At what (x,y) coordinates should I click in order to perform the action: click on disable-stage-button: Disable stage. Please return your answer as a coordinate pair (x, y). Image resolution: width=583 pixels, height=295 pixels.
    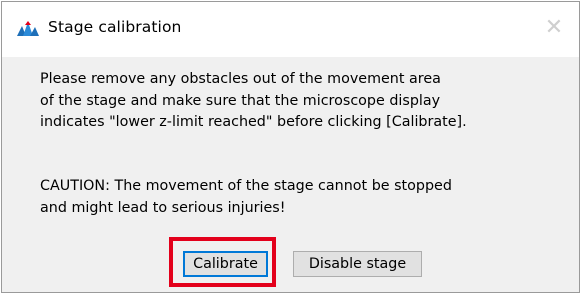
    Looking at the image, I should click on (357, 264).